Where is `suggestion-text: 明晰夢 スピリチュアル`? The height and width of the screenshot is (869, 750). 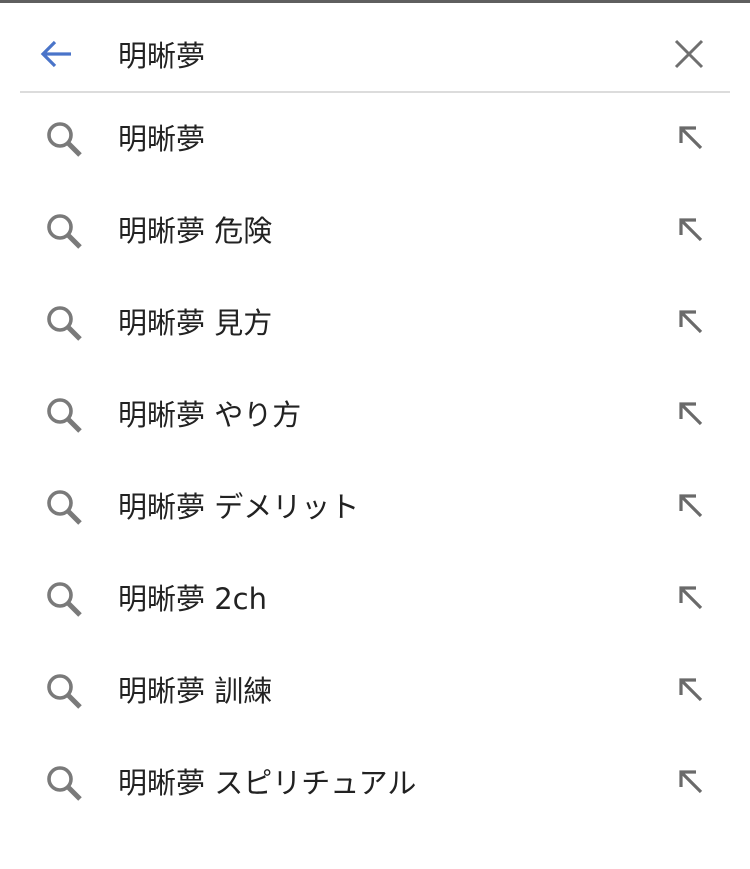
suggestion-text: 明晰夢 スピリチュアル is located at coordinates (267, 783).